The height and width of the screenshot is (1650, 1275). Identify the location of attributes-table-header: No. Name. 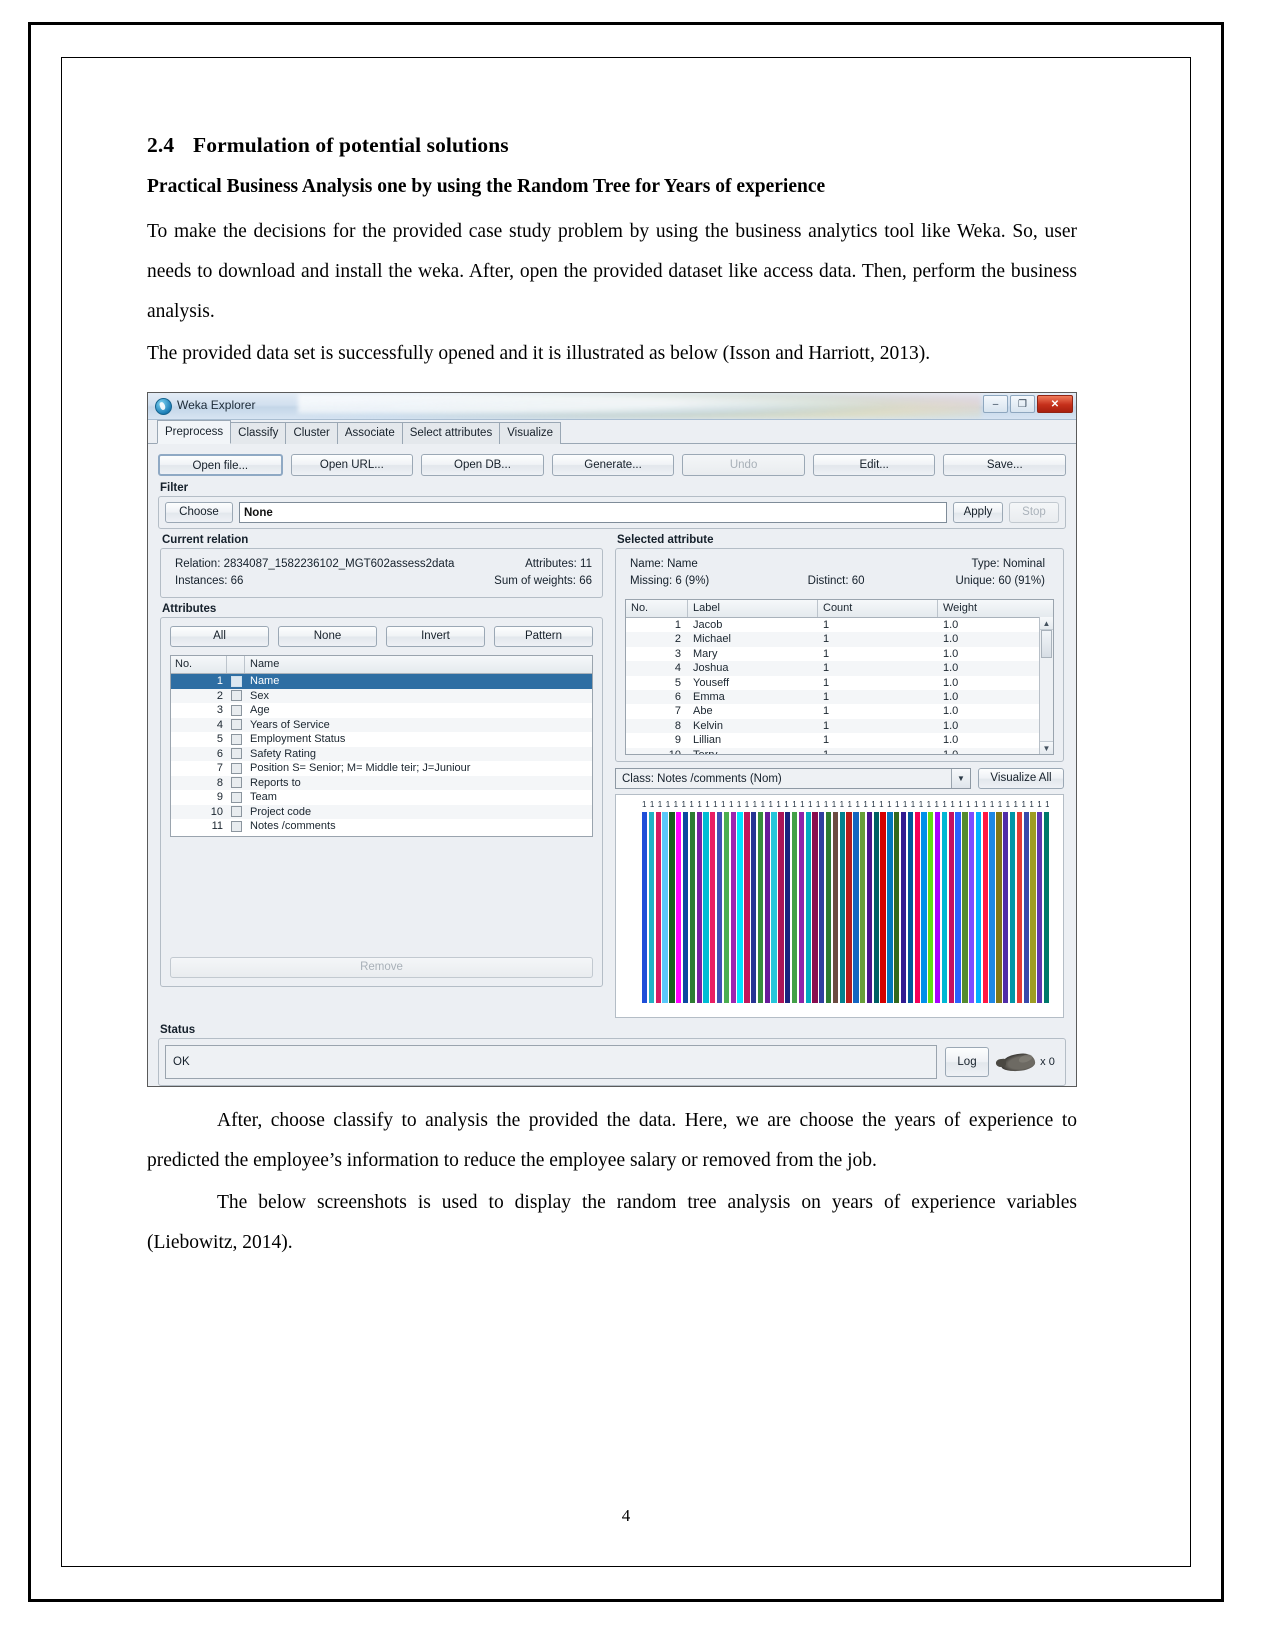
(381, 665).